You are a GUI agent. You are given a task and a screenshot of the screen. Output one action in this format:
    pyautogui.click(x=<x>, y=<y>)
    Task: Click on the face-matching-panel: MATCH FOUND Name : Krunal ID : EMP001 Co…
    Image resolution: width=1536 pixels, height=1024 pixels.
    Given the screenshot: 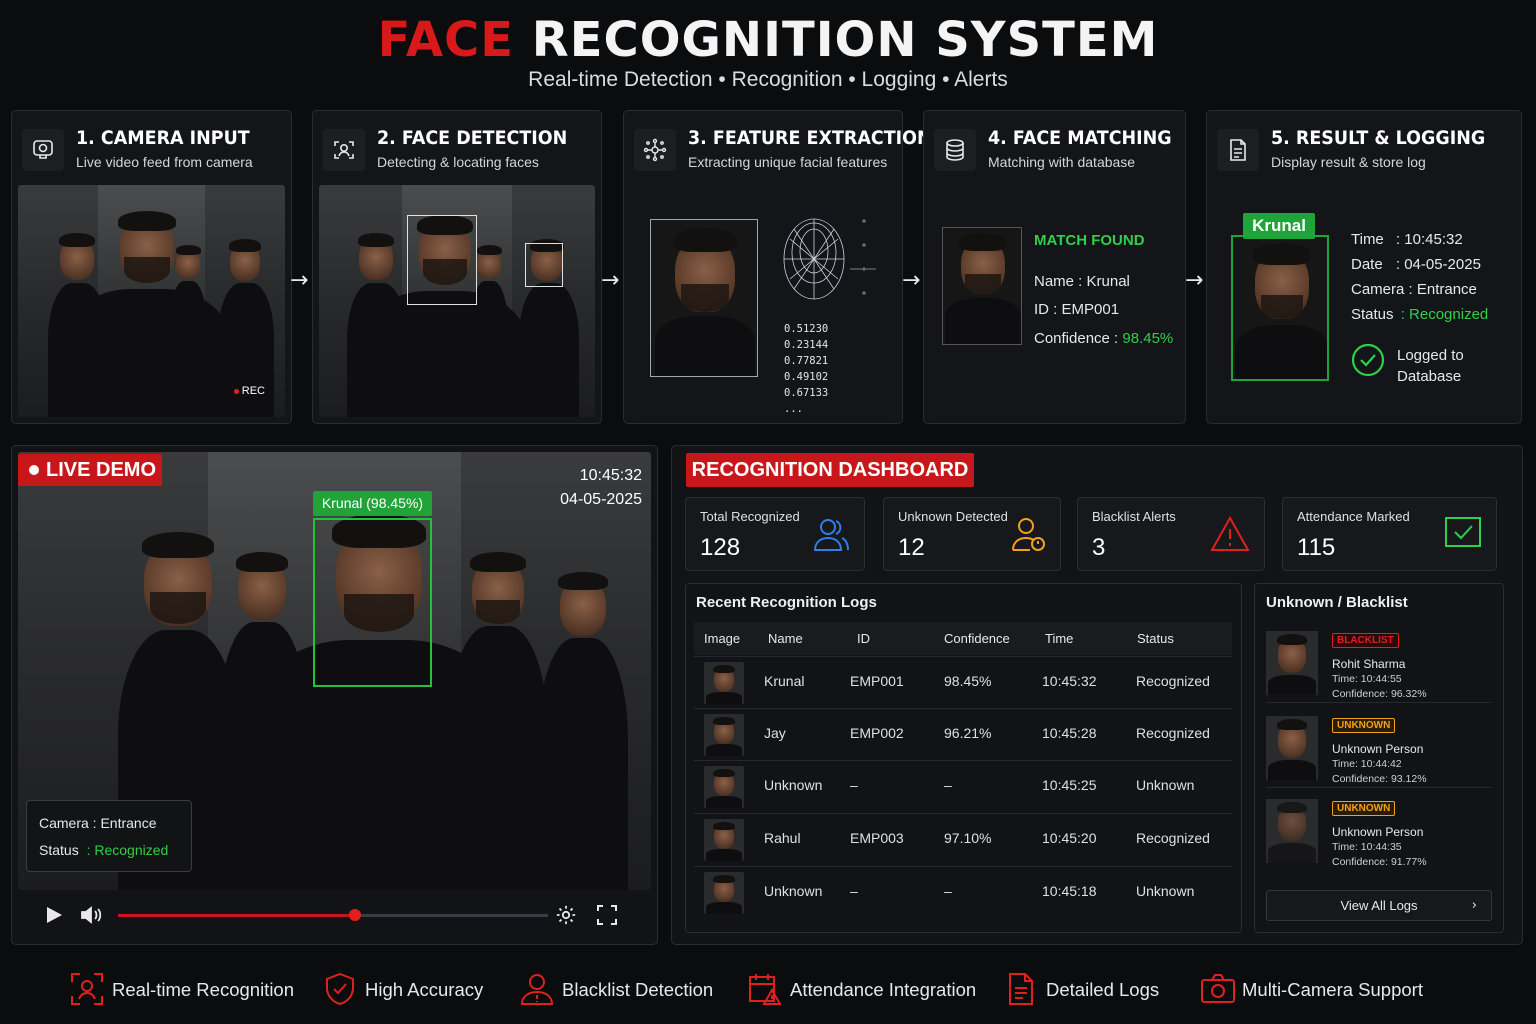 What is the action you would take?
    pyautogui.click(x=1054, y=301)
    